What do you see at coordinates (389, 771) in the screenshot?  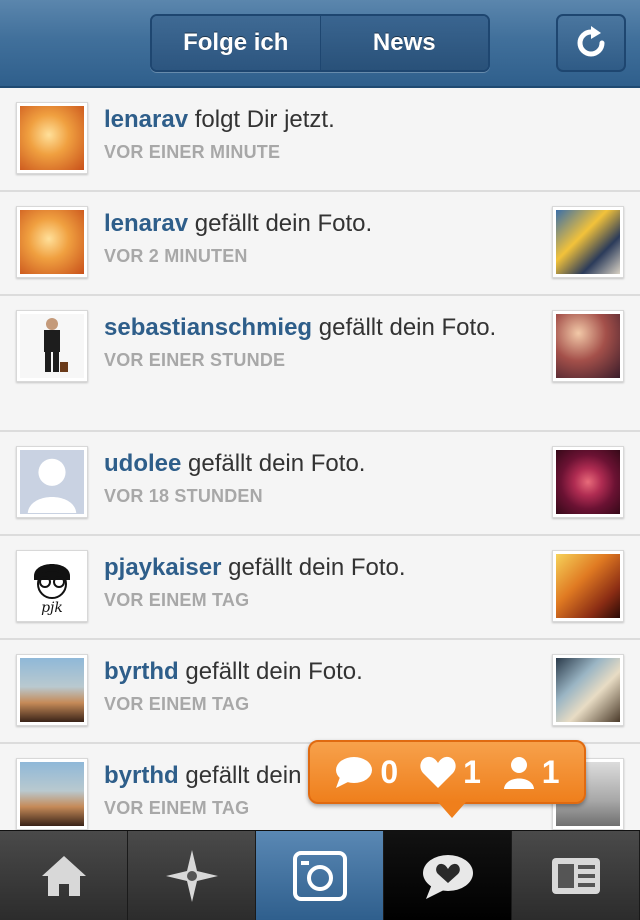 I see `comment-count: 0` at bounding box center [389, 771].